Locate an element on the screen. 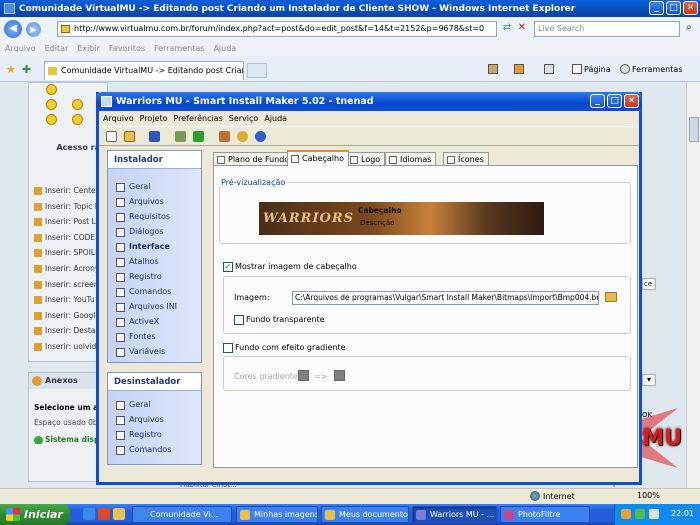  add-favorite-icon: ✚ is located at coordinates (26, 69).